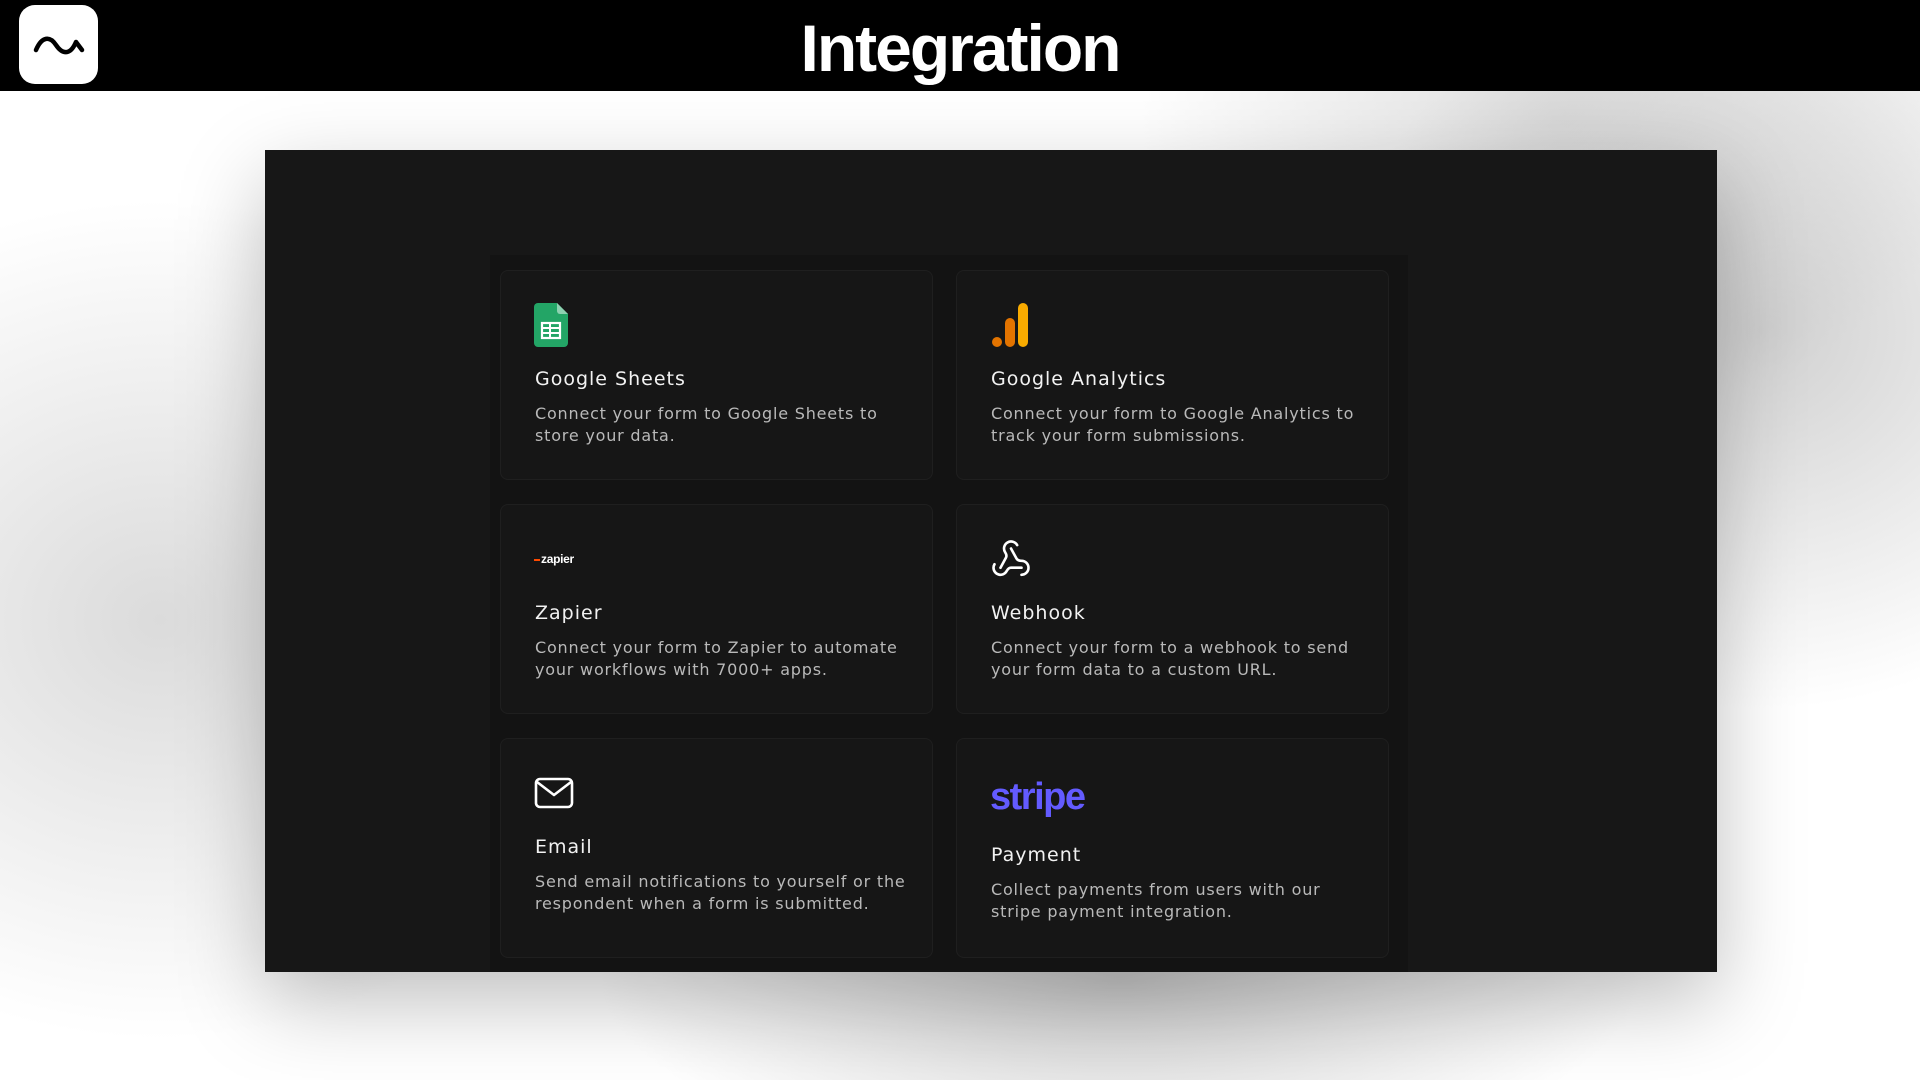 This screenshot has height=1080, width=1920. I want to click on zapier-logo: zapier, so click(554, 559).